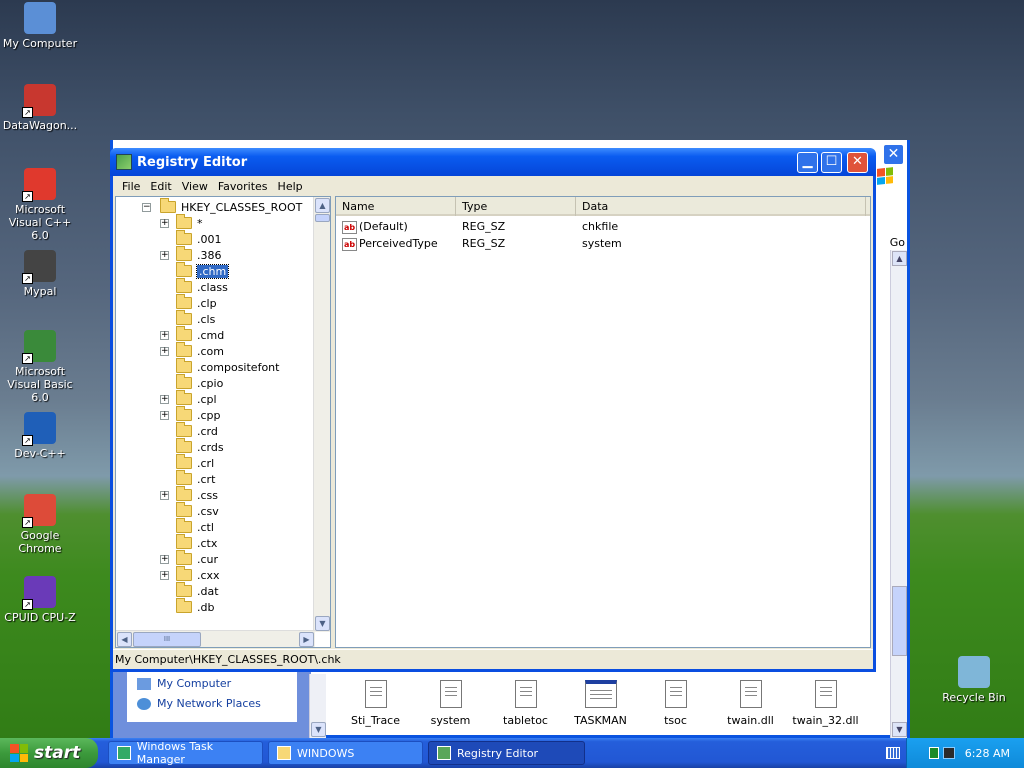 Image resolution: width=1024 pixels, height=768 pixels. I want to click on tree-item: .db, so click(195, 606).